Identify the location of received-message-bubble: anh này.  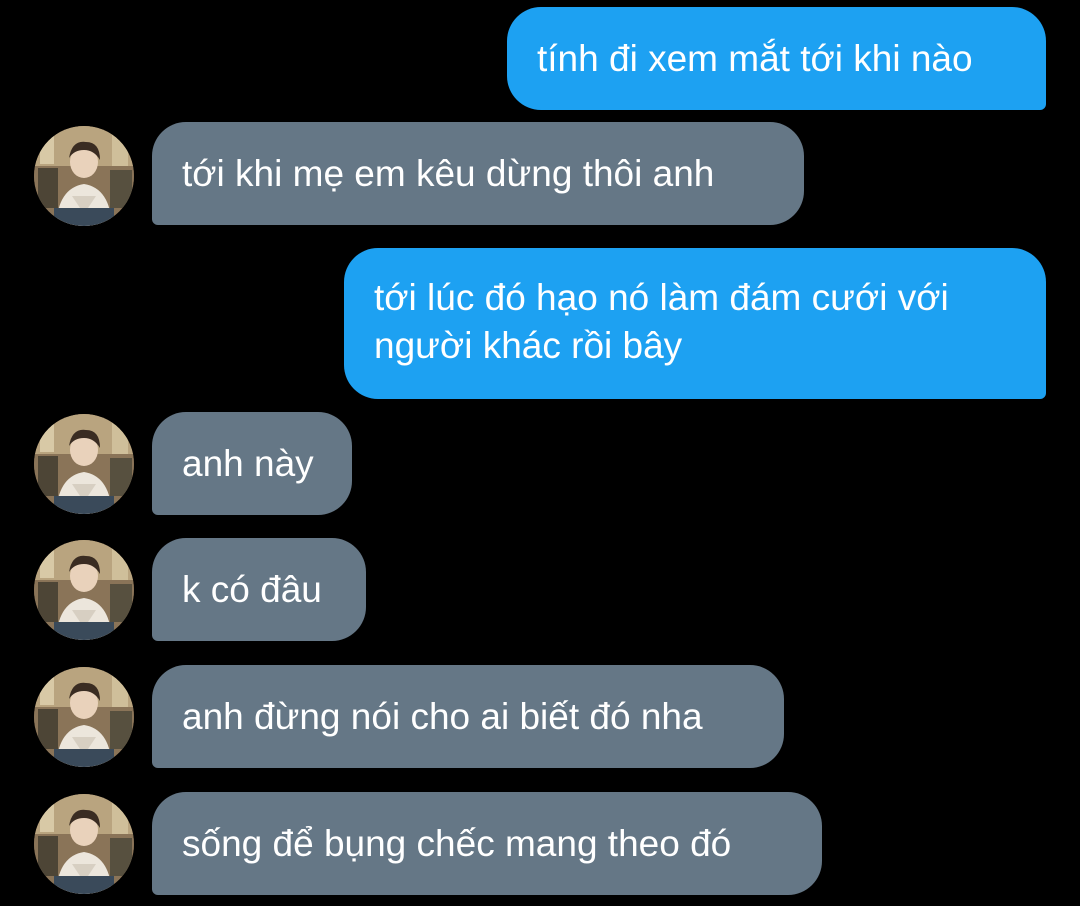
(252, 463).